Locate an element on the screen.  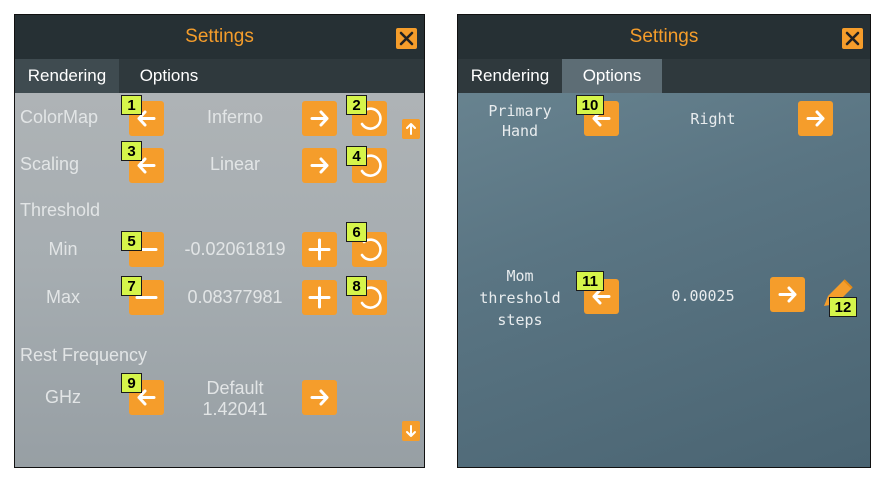
colormap-value: Inferno is located at coordinates (235, 117).